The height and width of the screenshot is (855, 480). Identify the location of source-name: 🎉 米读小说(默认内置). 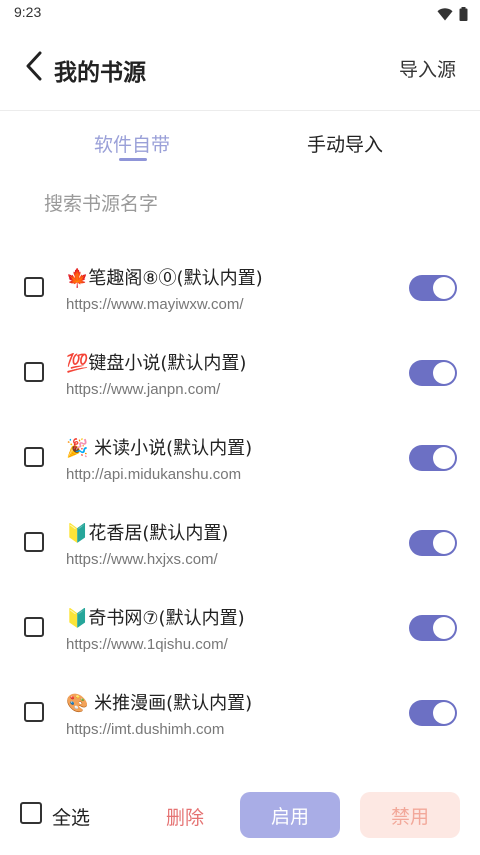
(159, 448).